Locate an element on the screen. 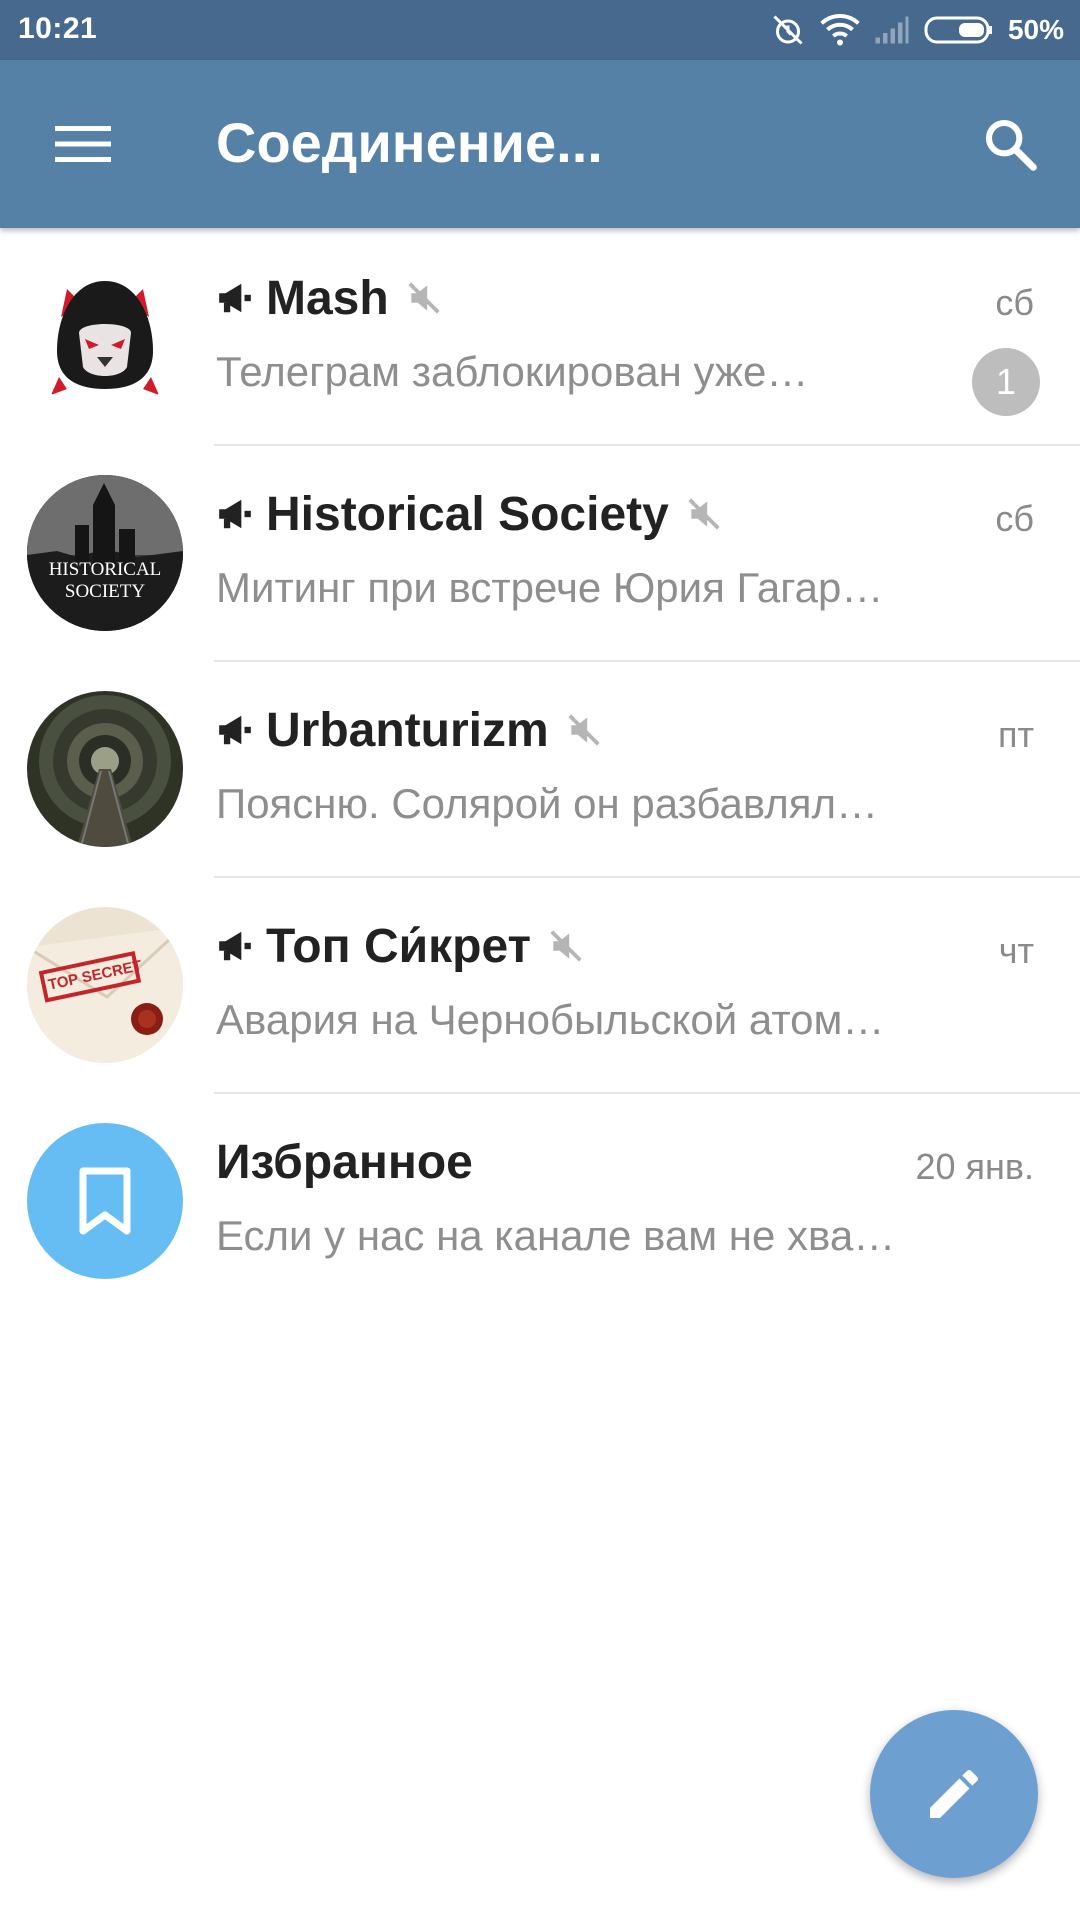 The height and width of the screenshot is (1920, 1080). historical-society-avatar: HISTORICAL SOCIETY is located at coordinates (105, 553).